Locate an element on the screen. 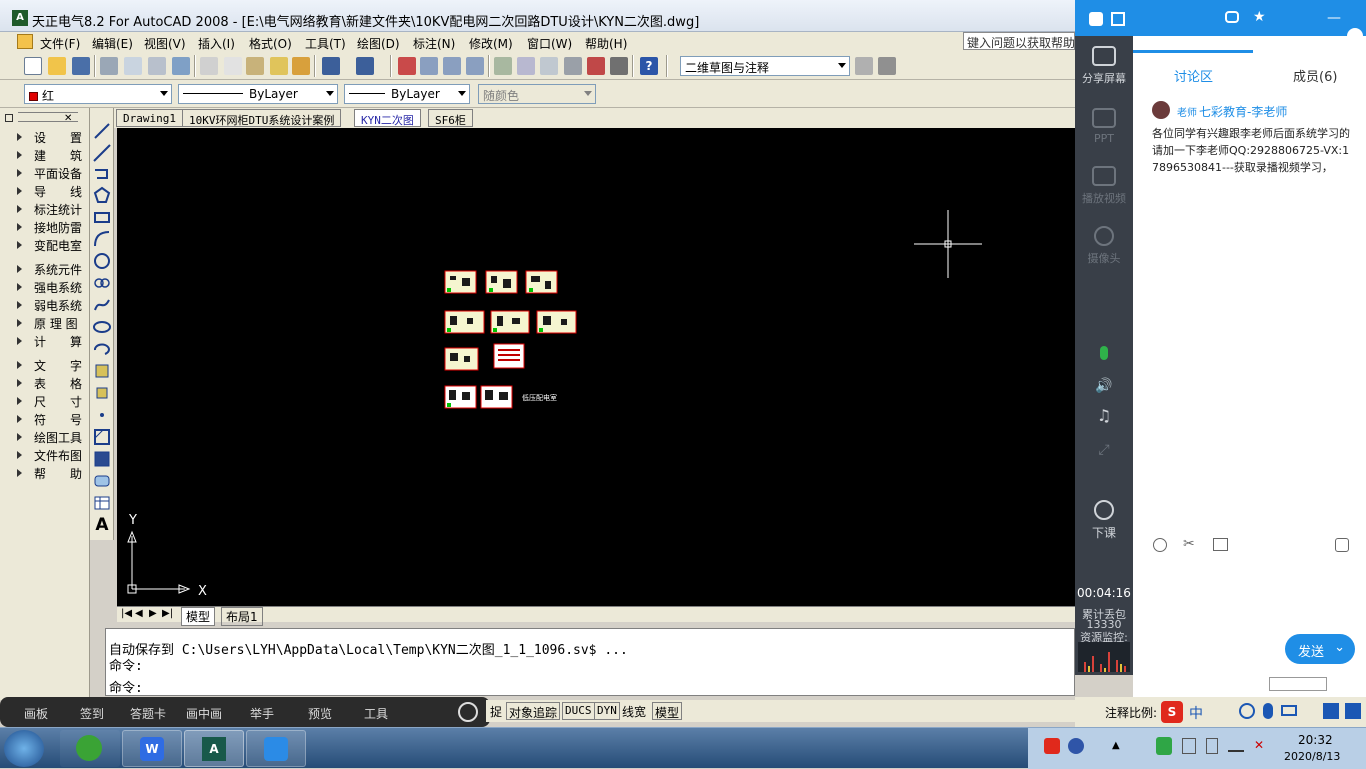  lp-strong-current: 强电系统 is located at coordinates (51, 287).